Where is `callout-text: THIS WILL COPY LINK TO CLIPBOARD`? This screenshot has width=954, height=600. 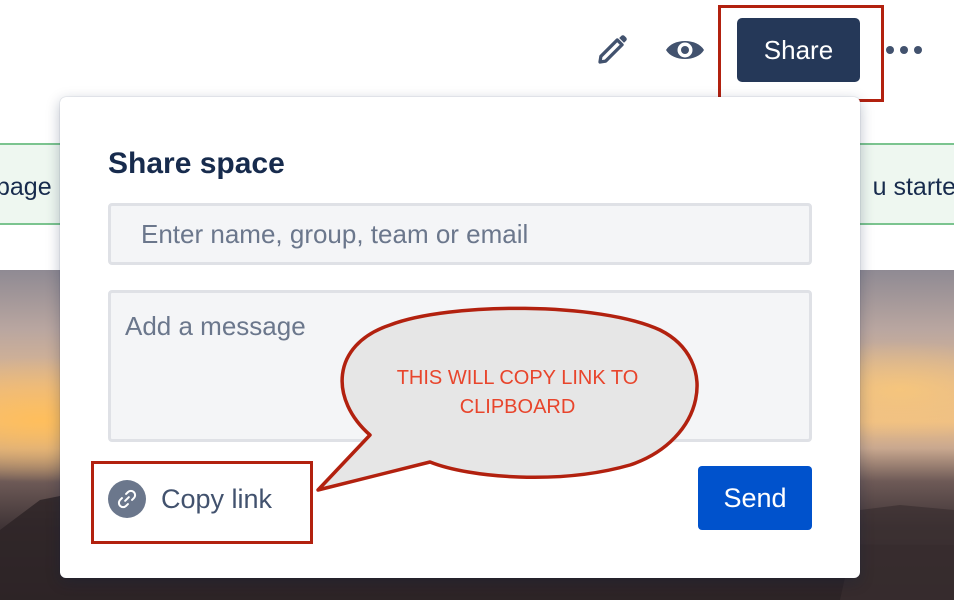 callout-text: THIS WILL COPY LINK TO CLIPBOARD is located at coordinates (517, 392).